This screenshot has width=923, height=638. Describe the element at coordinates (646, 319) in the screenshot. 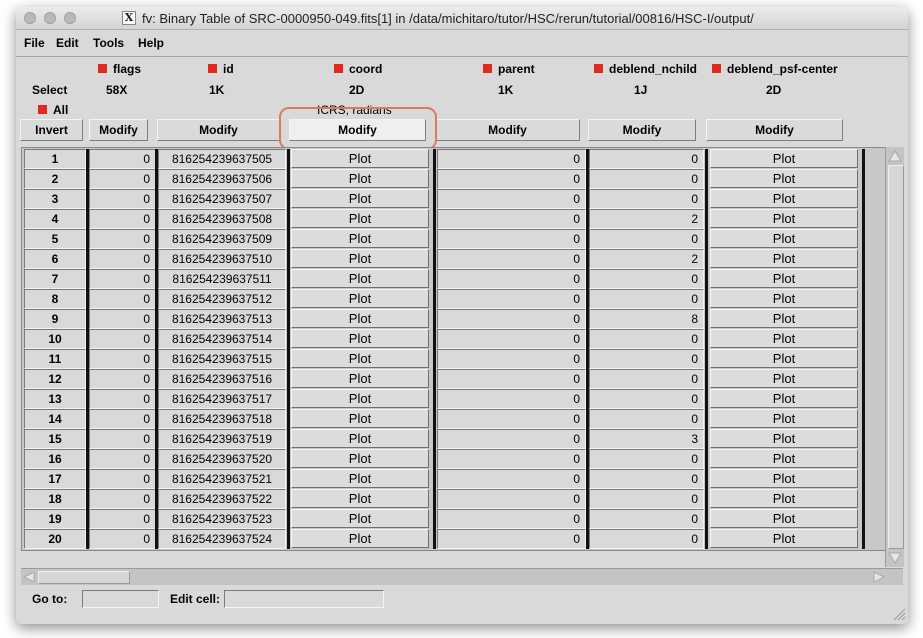

I see `deblend-nchild-cell: 8` at that location.